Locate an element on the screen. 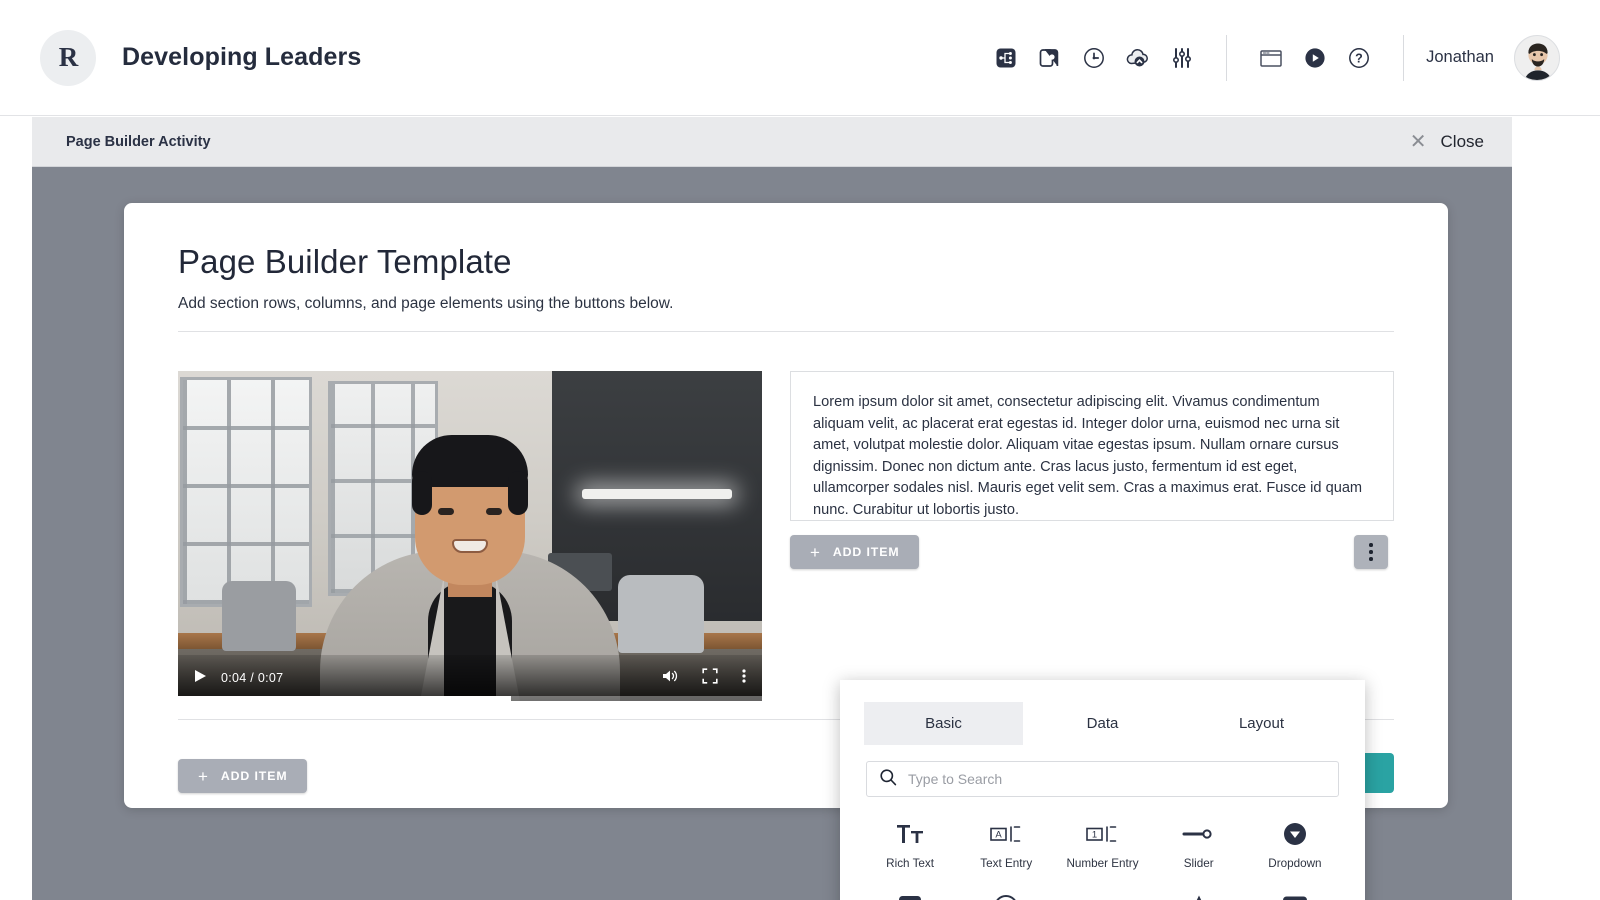 Image resolution: width=1600 pixels, height=900 pixels. activity-bar: Page Builder Activity ✕ Close is located at coordinates (772, 142).